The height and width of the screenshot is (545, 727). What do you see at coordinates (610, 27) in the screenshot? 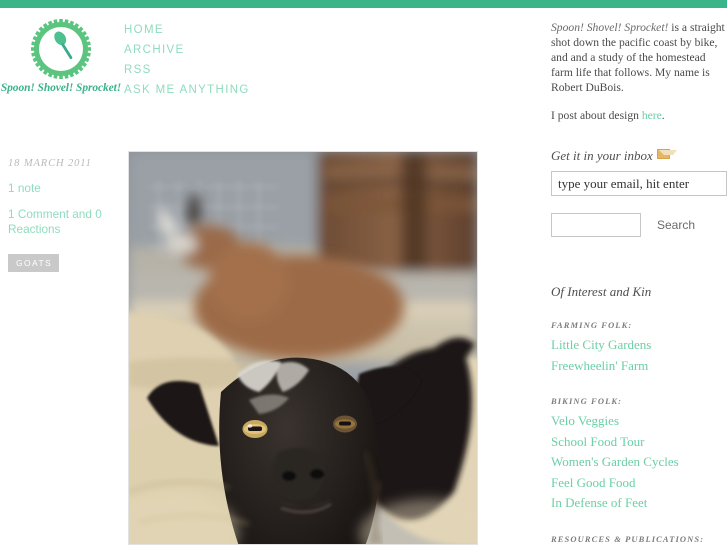
I see `description-emphasis: Spoon! Shovel! Sprocket!` at bounding box center [610, 27].